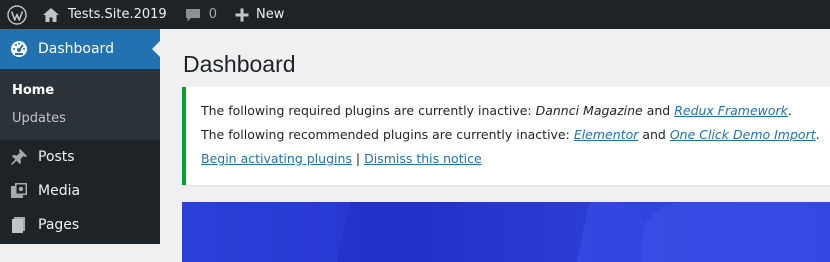 The height and width of the screenshot is (262, 830). Describe the element at coordinates (415, 14) in the screenshot. I see `admin-bar: Tests.Site.2019 0 New` at that location.